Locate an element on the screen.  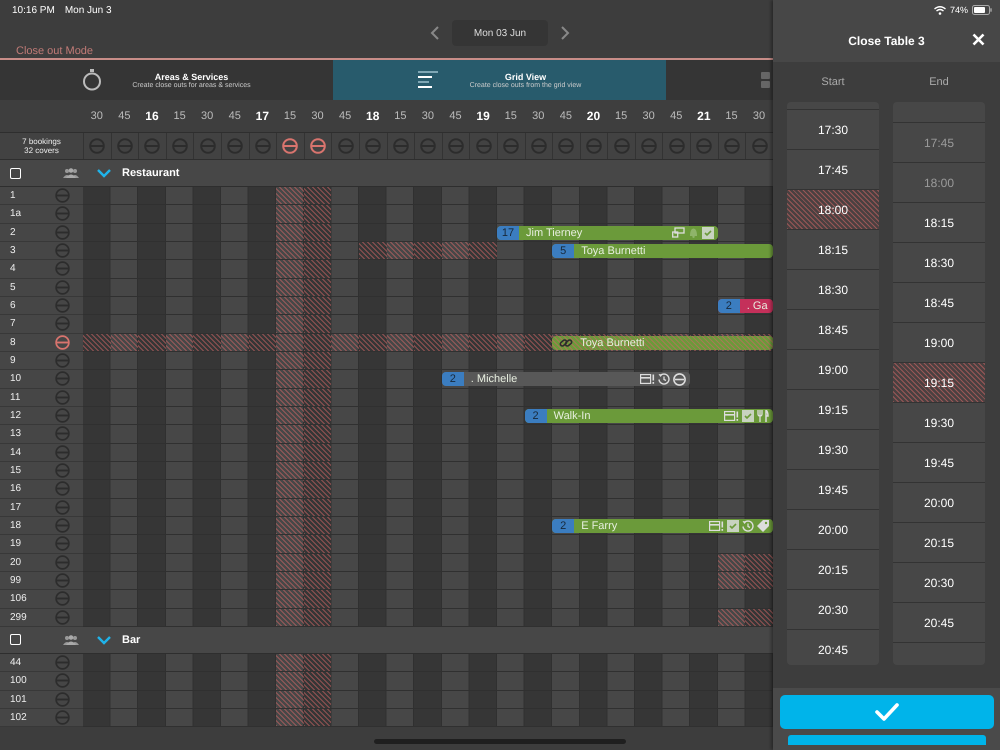
time-picker: 17:30 17:45 18:00 18:15 18:30 18:45 19:00 19:15 19:30 19:45 20:00 20:15 20:30 20:45 is located at coordinates (833, 383).